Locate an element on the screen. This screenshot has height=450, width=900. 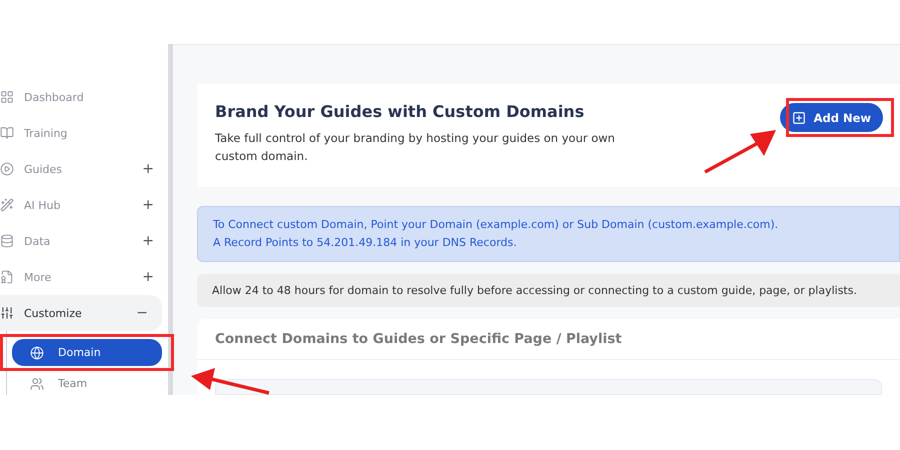
section-title: Connect Domains to Guides or Specific Page / Playlist is located at coordinates (548, 339).